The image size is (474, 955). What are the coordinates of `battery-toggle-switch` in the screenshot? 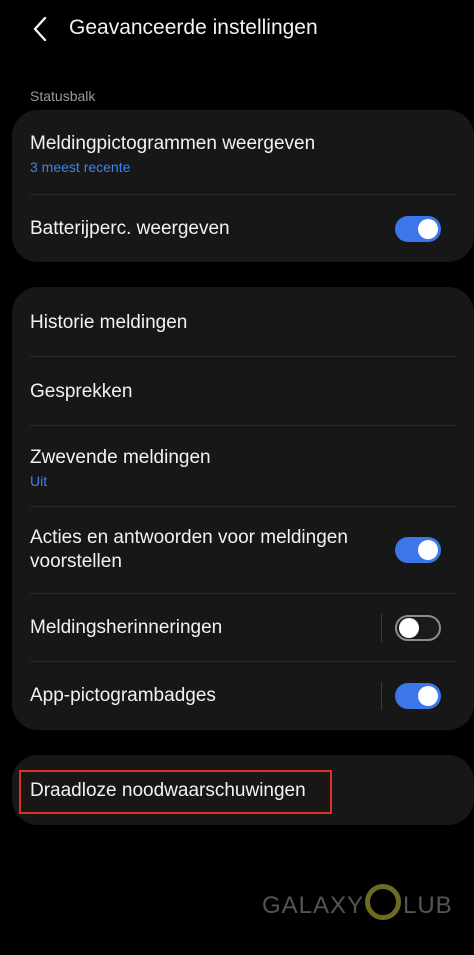 It's located at (418, 229).